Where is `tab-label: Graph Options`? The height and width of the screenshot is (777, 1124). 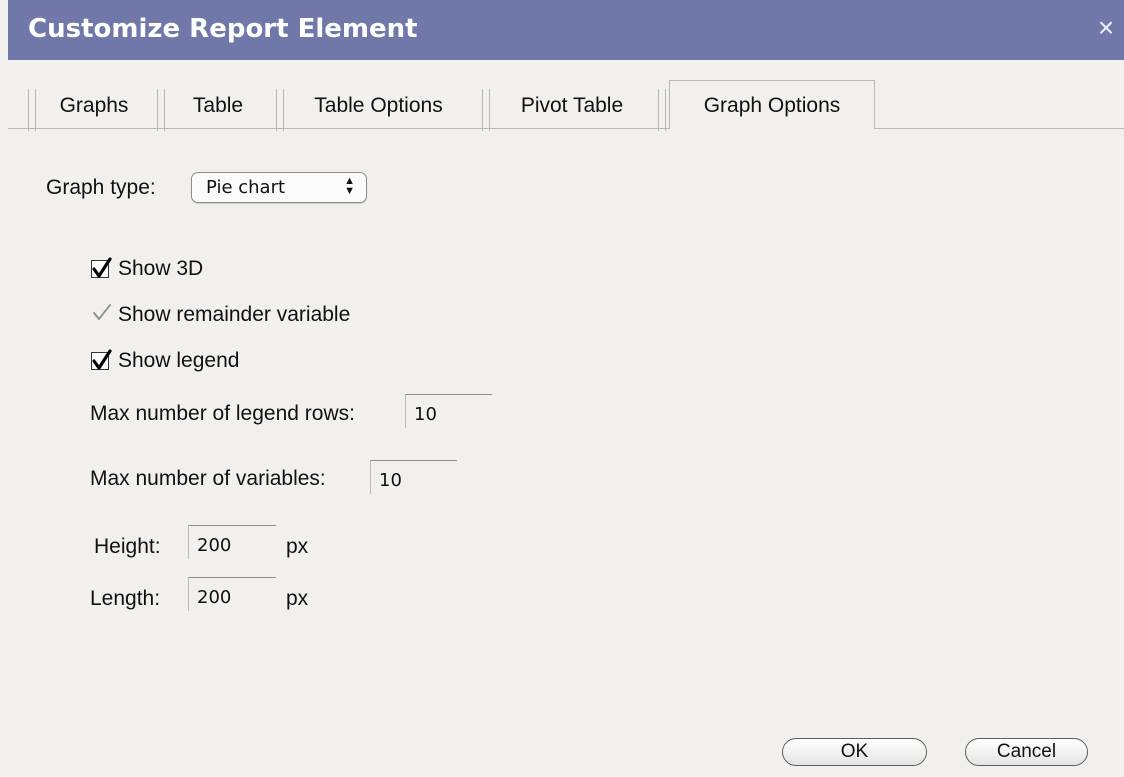 tab-label: Graph Options is located at coordinates (772, 105).